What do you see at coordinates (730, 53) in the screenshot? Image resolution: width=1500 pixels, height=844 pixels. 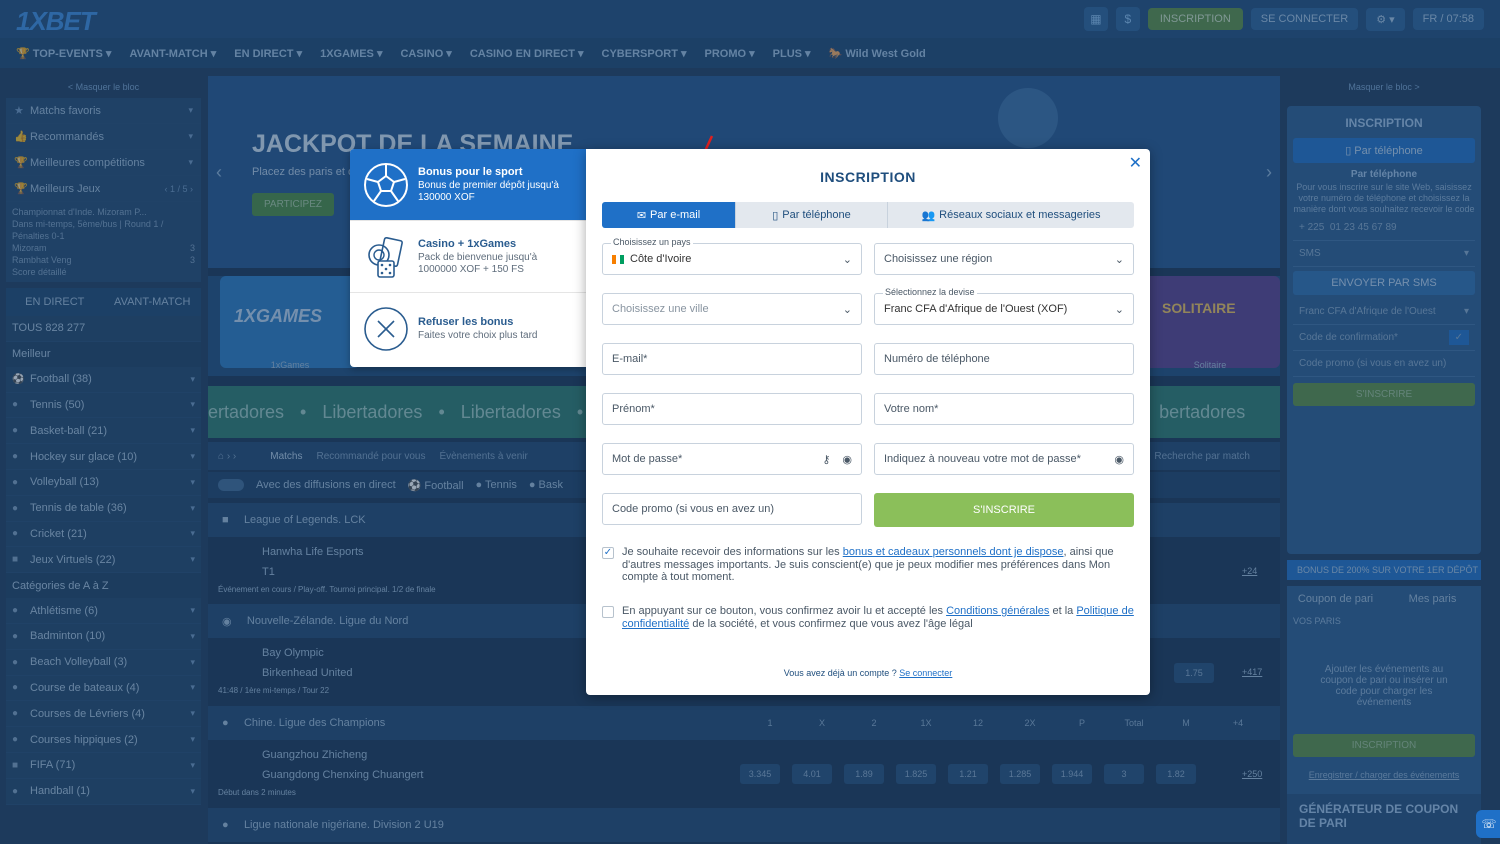 I see `nav-promo: PROMO ▾` at bounding box center [730, 53].